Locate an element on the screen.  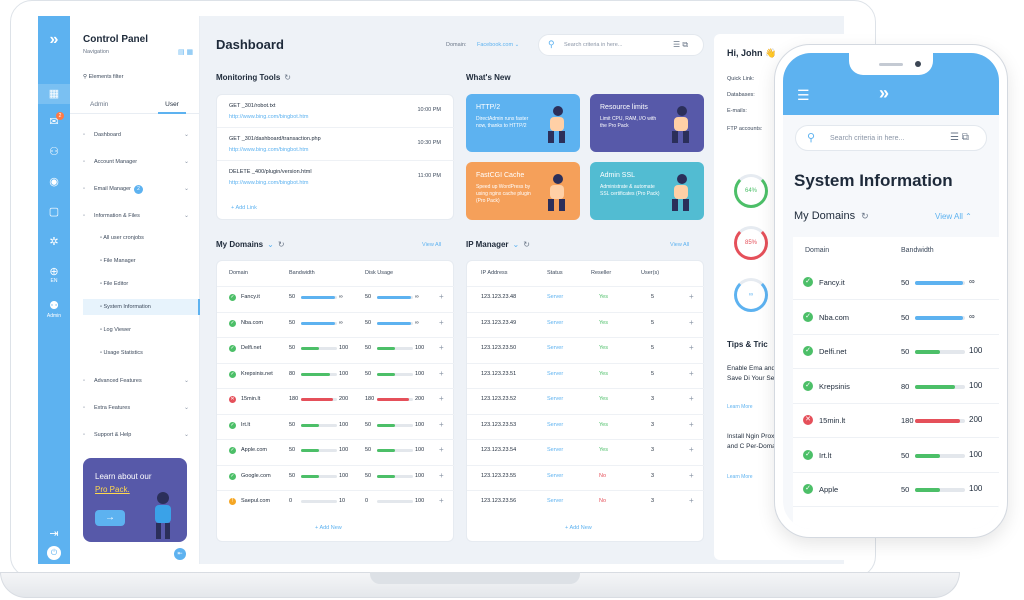
lock-icon: ▢ is located at coordinates (54, 212).